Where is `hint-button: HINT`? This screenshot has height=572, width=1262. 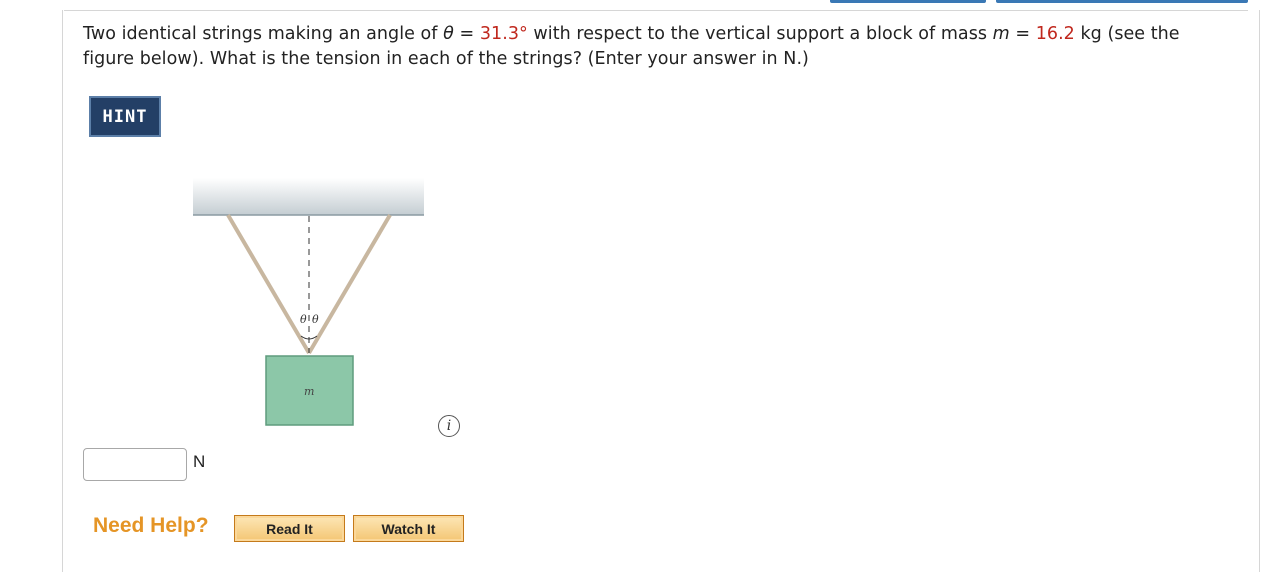
hint-button: HINT is located at coordinates (125, 116).